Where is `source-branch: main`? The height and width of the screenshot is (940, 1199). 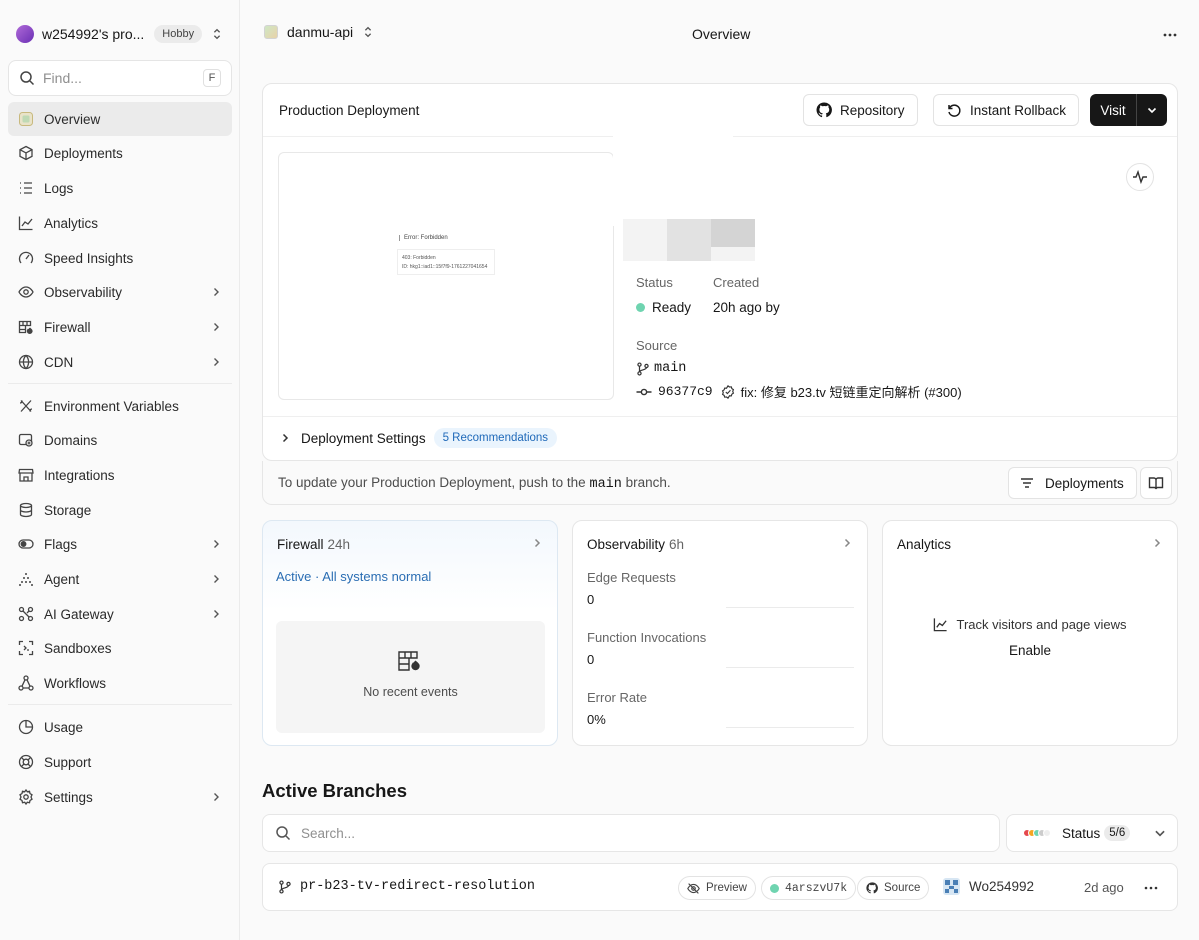
source-branch: main is located at coordinates (661, 368).